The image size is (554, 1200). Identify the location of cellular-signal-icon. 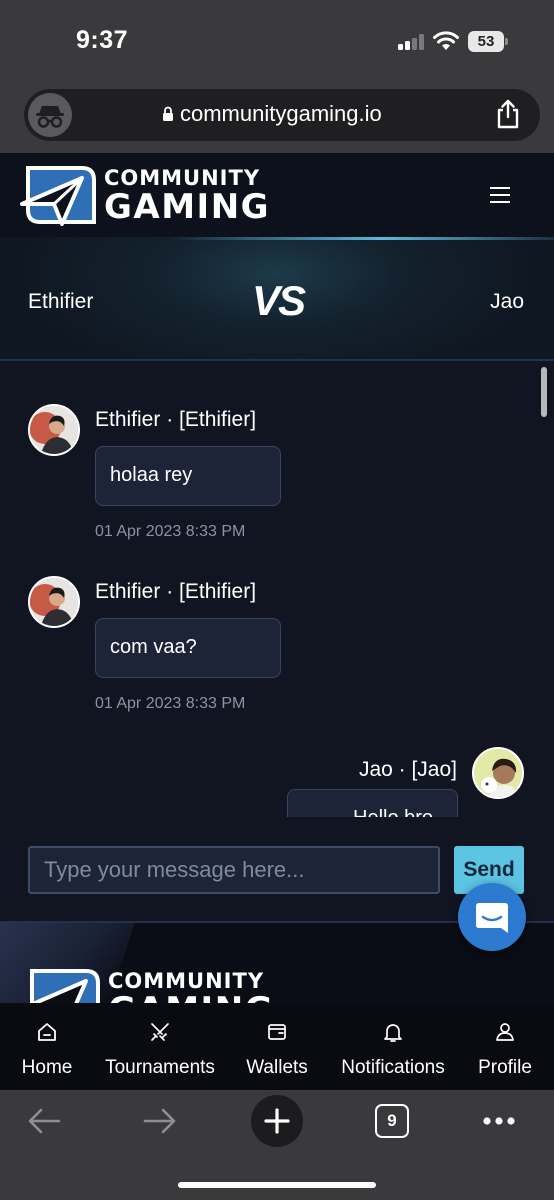
(412, 42).